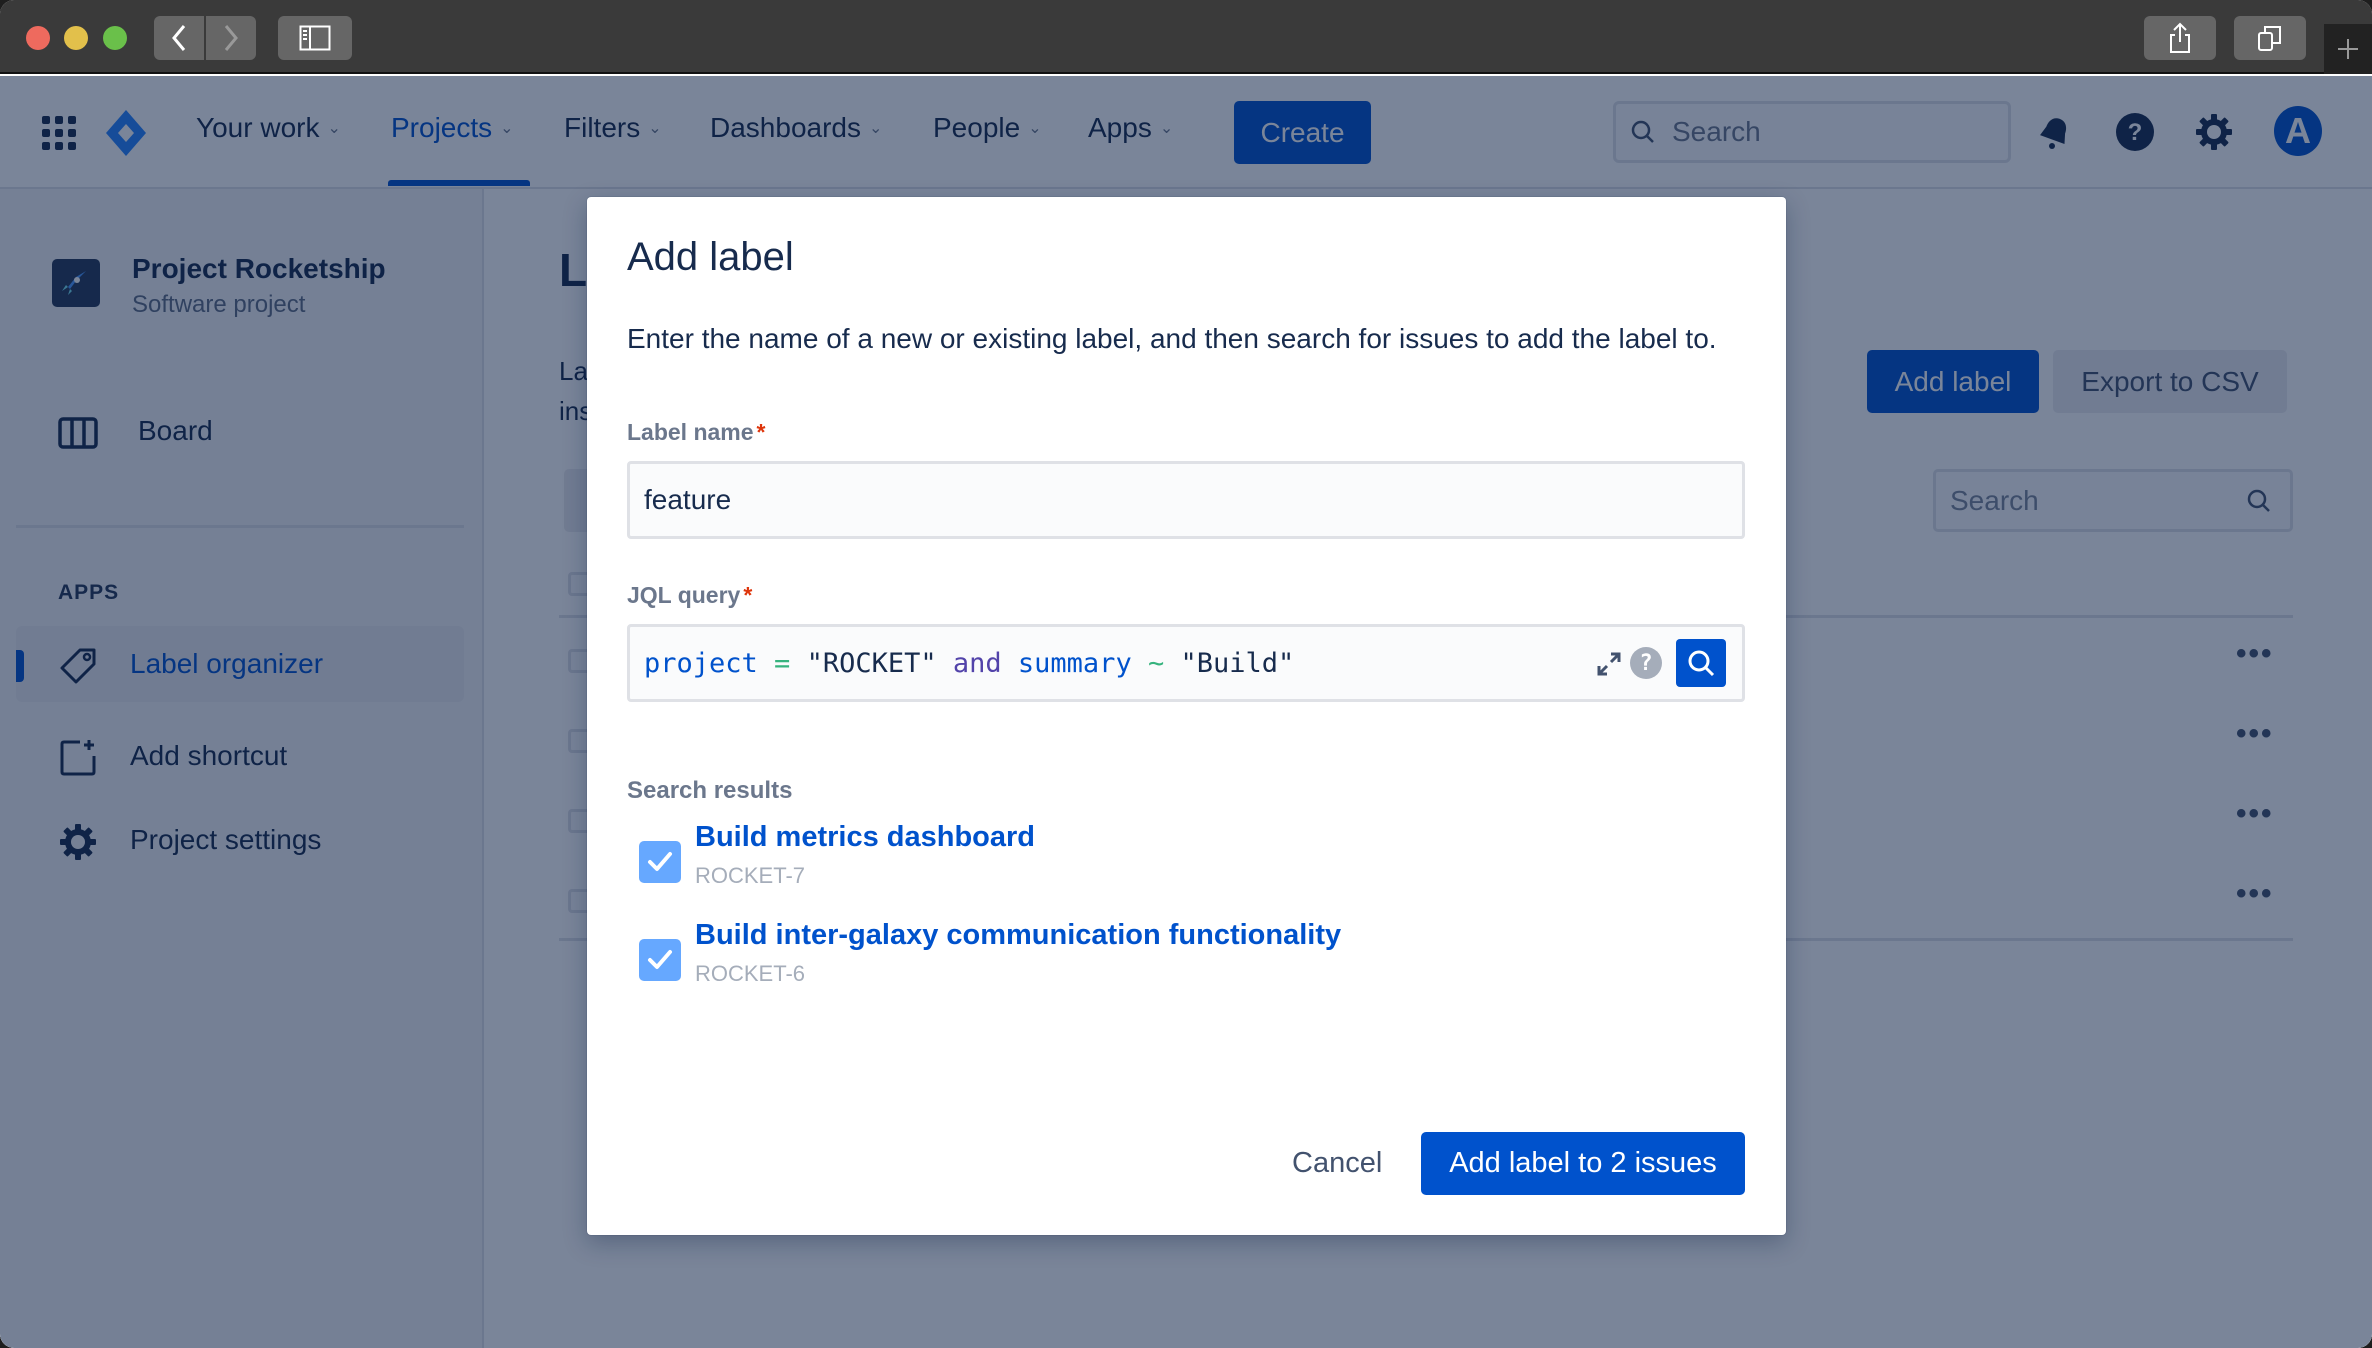 The width and height of the screenshot is (2372, 1348). What do you see at coordinates (871, 663) in the screenshot?
I see `jql-token-value: "ROCKET"` at bounding box center [871, 663].